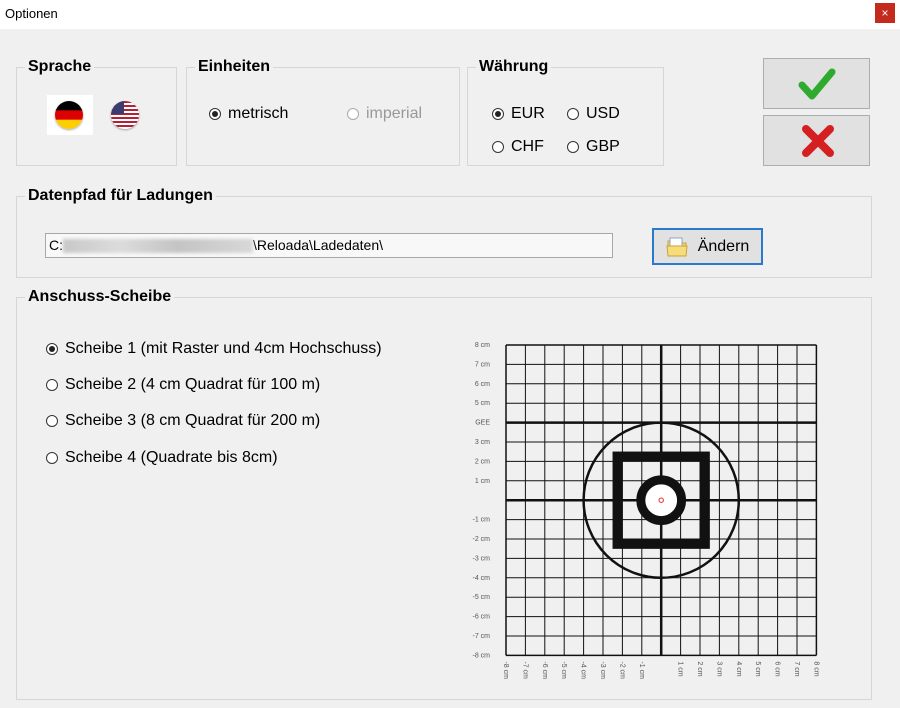  I want to click on y-axis-label: -6 cm, so click(482, 617).